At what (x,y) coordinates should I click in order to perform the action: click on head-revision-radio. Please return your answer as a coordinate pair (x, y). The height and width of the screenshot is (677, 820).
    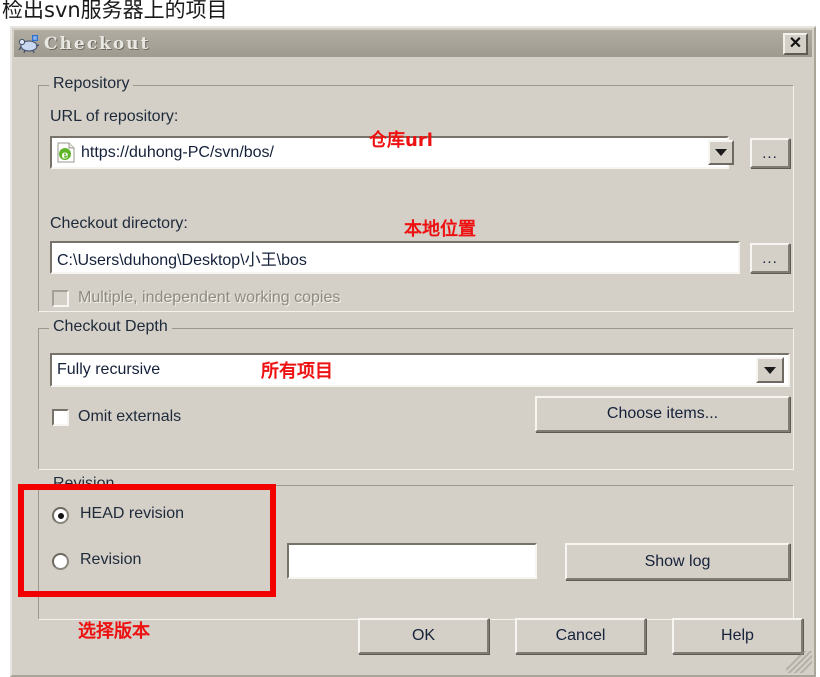
    Looking at the image, I should click on (60, 515).